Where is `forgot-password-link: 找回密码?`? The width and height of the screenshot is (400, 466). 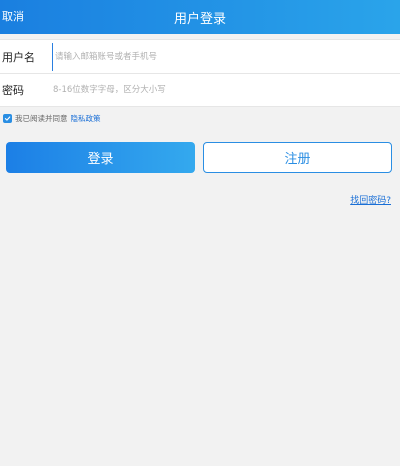
forgot-password-link: 找回密码? is located at coordinates (370, 199).